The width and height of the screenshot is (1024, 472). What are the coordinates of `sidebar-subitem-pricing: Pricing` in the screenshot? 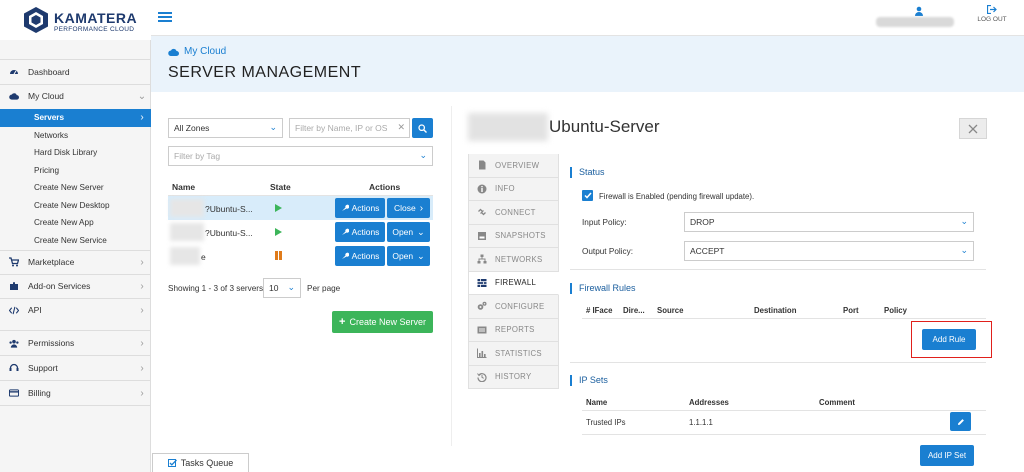 It's located at (75, 171).